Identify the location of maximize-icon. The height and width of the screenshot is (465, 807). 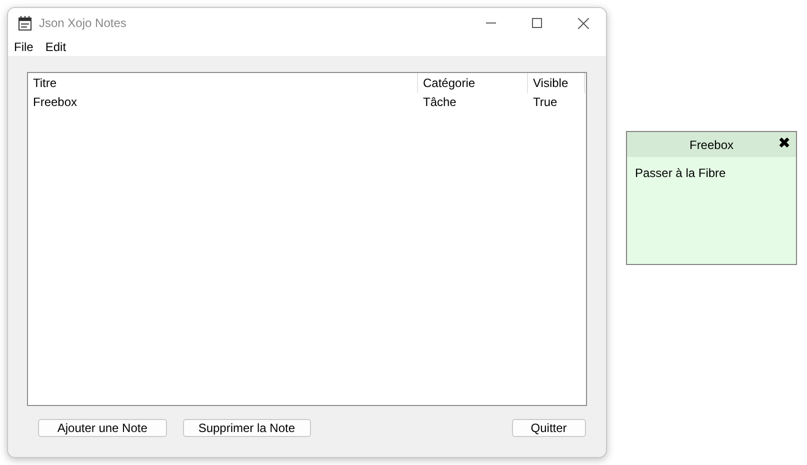
(537, 23).